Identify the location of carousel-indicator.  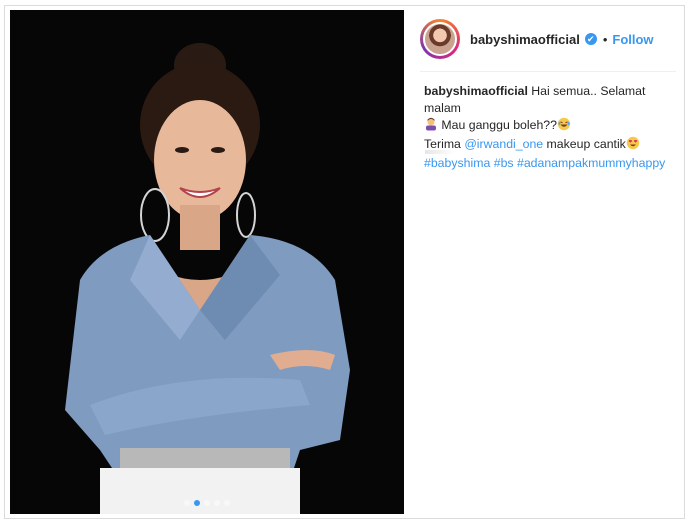
(207, 503).